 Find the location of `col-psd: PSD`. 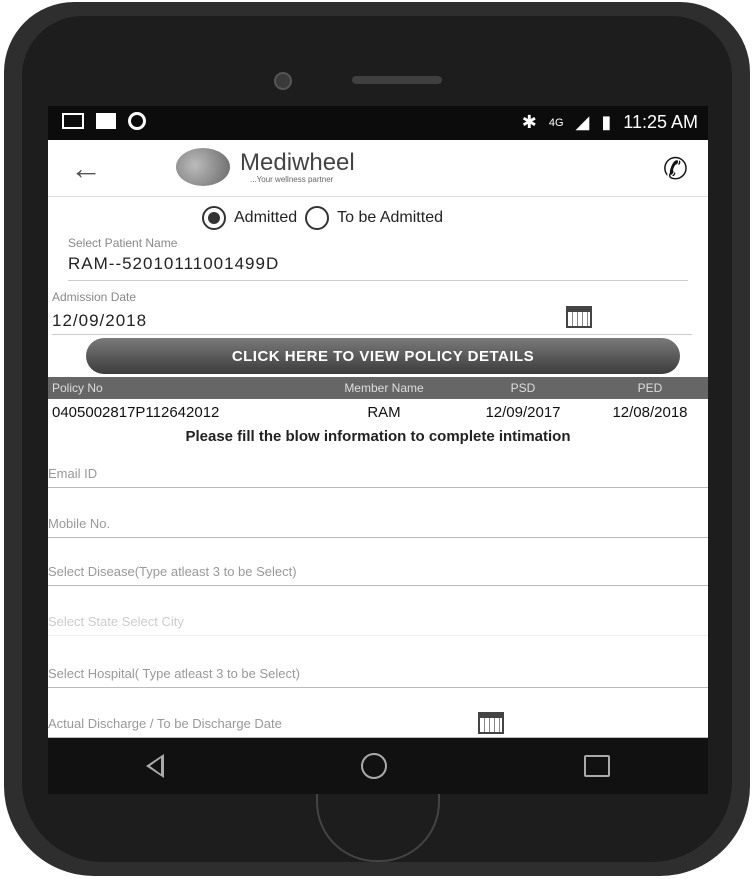

col-psd: PSD is located at coordinates (523, 388).